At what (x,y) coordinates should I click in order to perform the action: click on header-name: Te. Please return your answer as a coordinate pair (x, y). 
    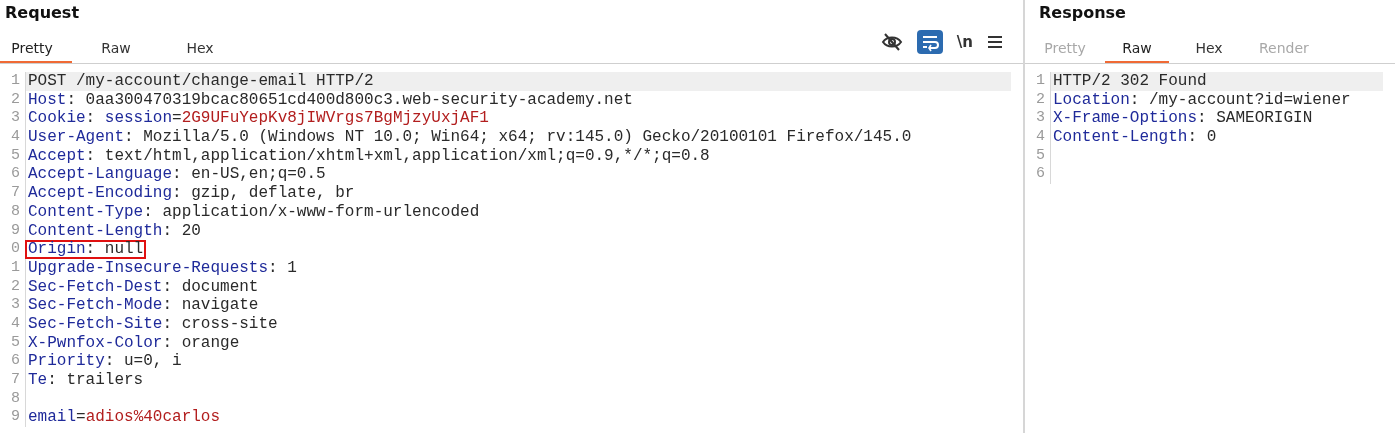
    Looking at the image, I should click on (38, 380).